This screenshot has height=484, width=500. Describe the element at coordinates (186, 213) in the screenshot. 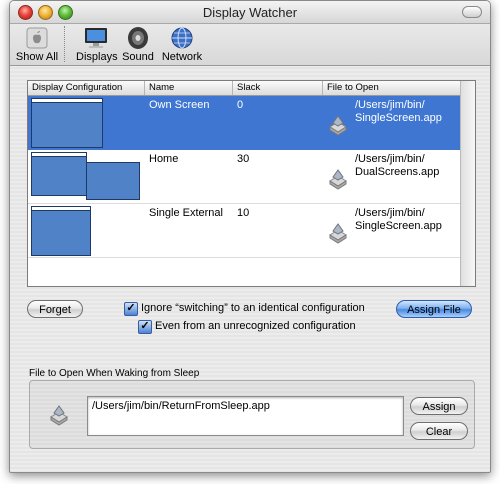

I see `row-name: Single External` at that location.